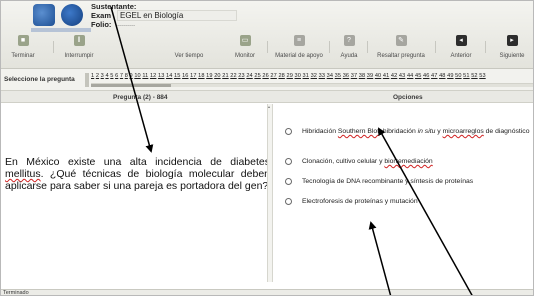 The width and height of the screenshot is (534, 296). I want to click on question-number-link: 2, so click(97, 76).